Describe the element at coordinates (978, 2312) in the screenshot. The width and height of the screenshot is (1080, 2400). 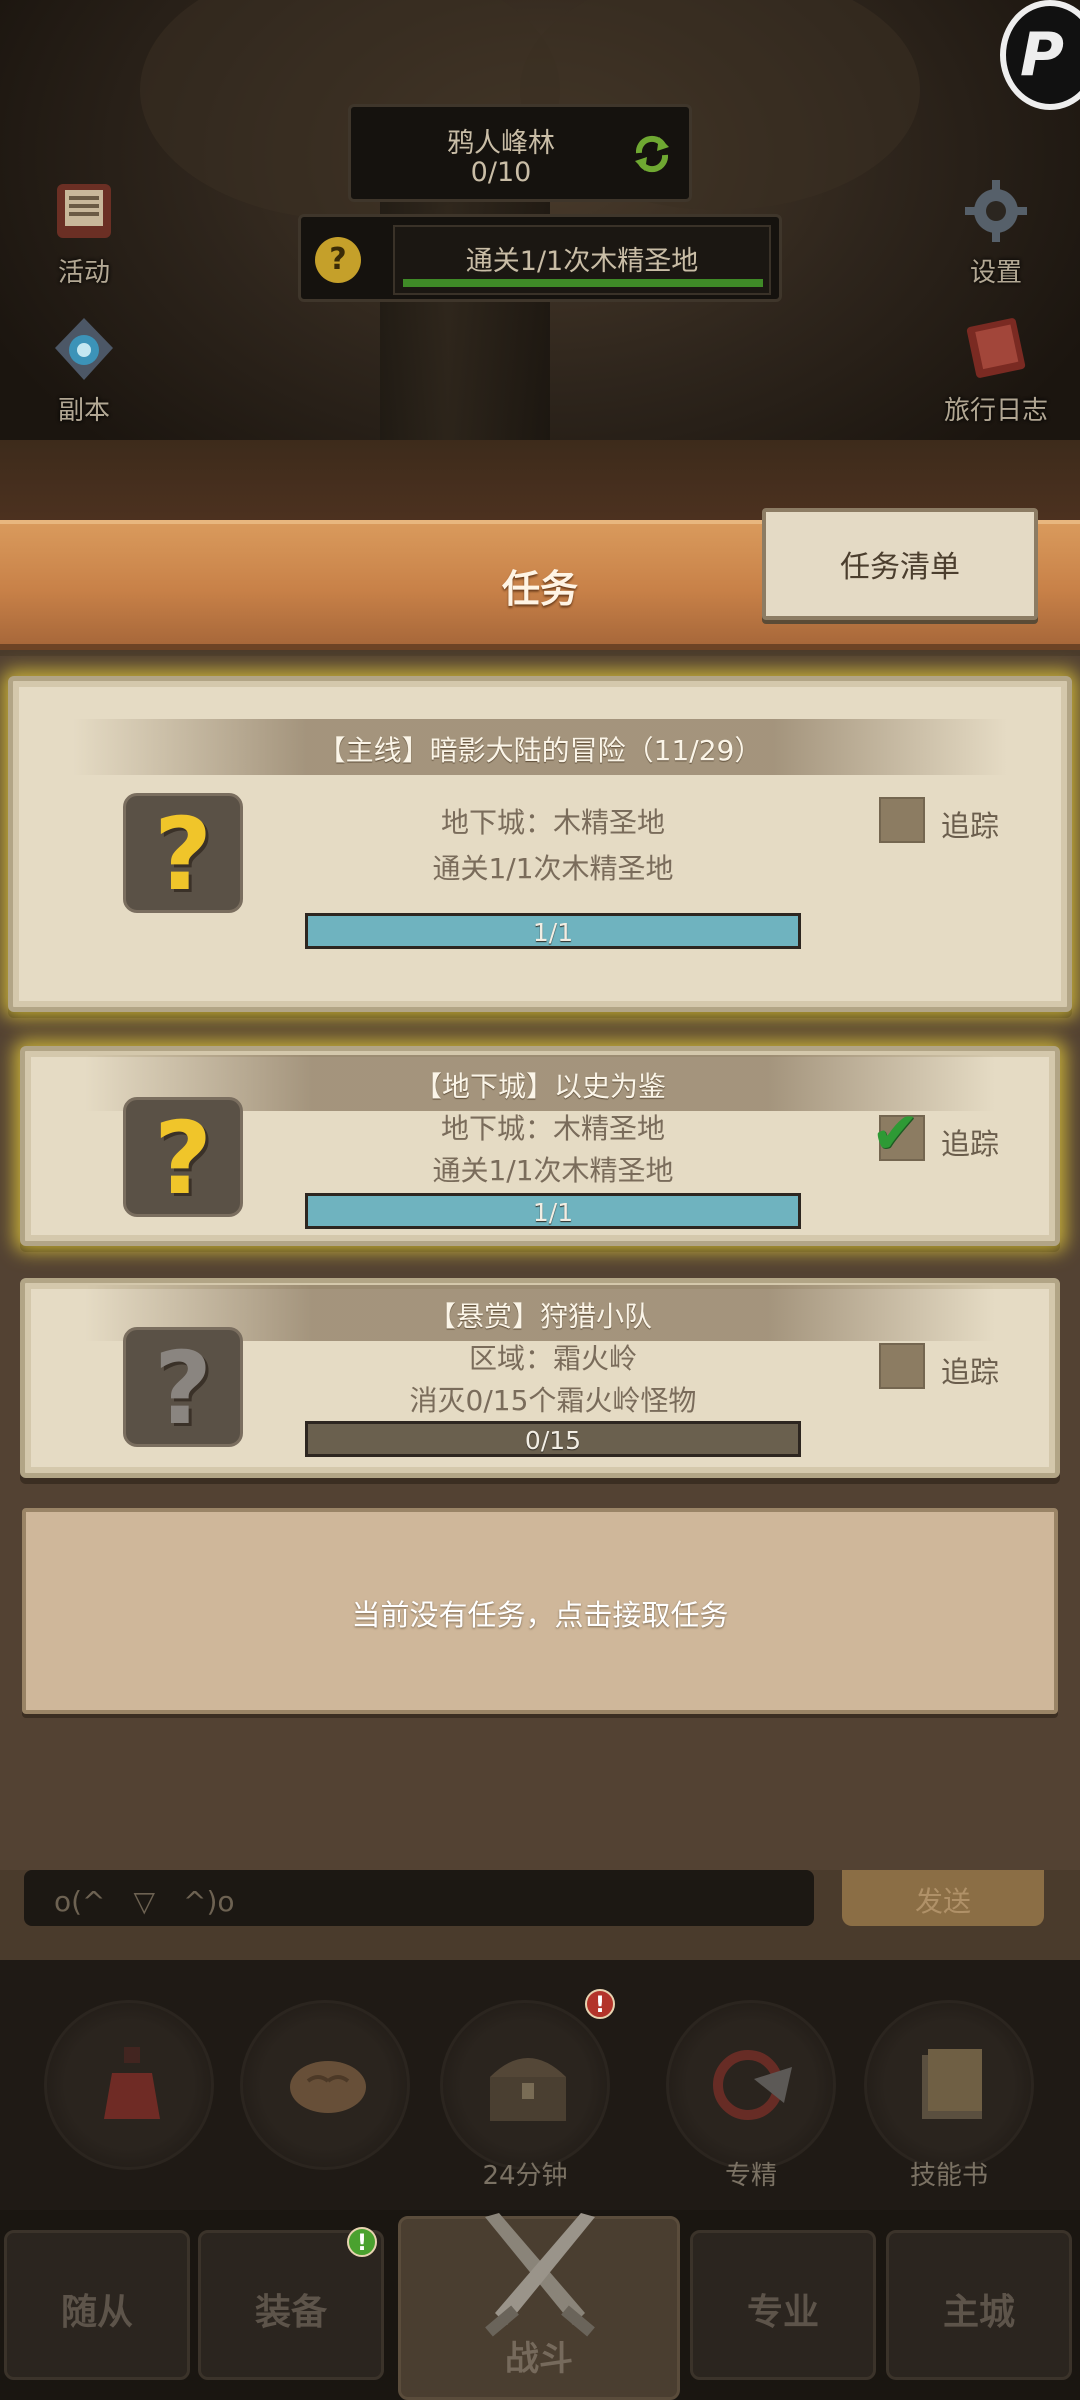
I see `tab-main-city-label: 主城` at that location.